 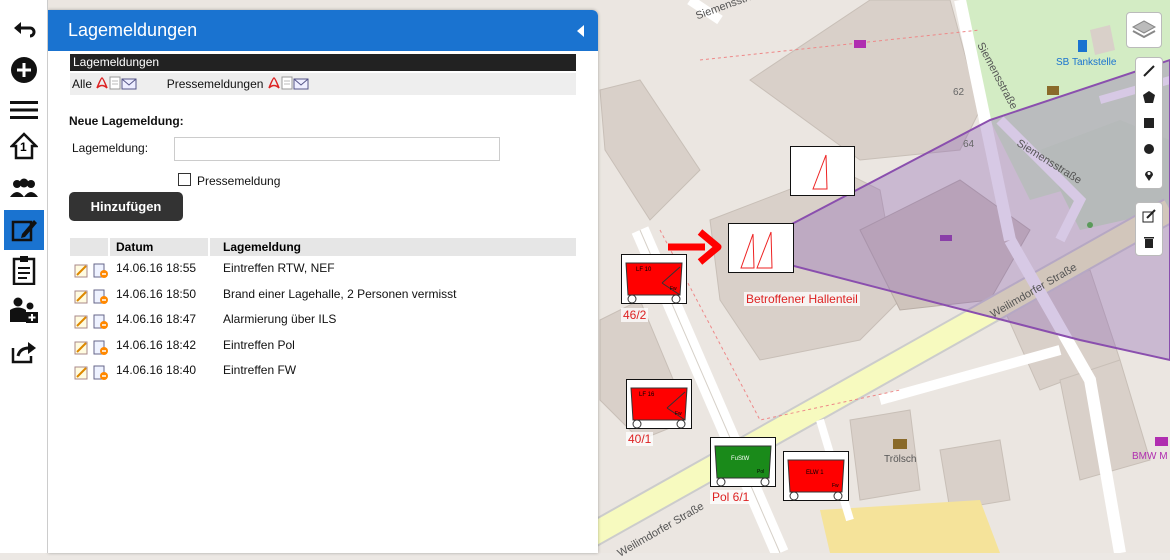 What do you see at coordinates (654, 279) in the screenshot?
I see `vehicle-marker: LF 10 Fw` at bounding box center [654, 279].